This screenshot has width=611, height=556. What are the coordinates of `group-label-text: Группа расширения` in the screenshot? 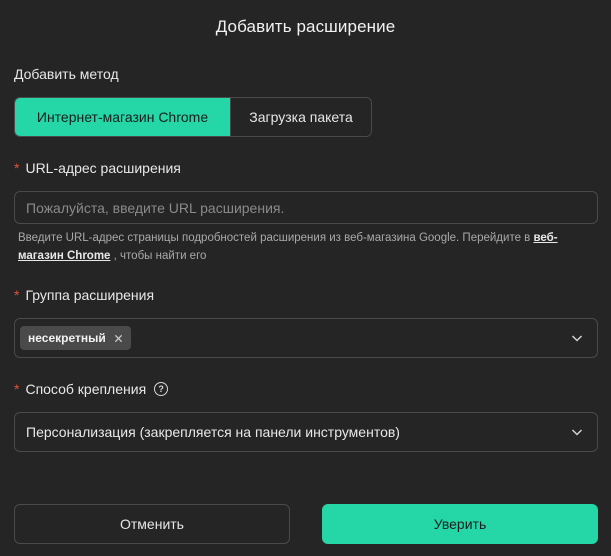 It's located at (90, 295).